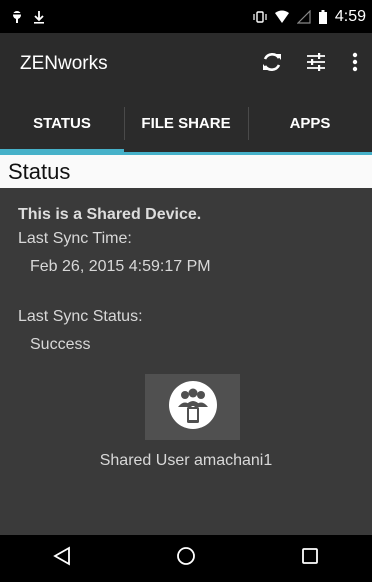 The width and height of the screenshot is (372, 582). What do you see at coordinates (303, 16) in the screenshot?
I see `signal-icon` at bounding box center [303, 16].